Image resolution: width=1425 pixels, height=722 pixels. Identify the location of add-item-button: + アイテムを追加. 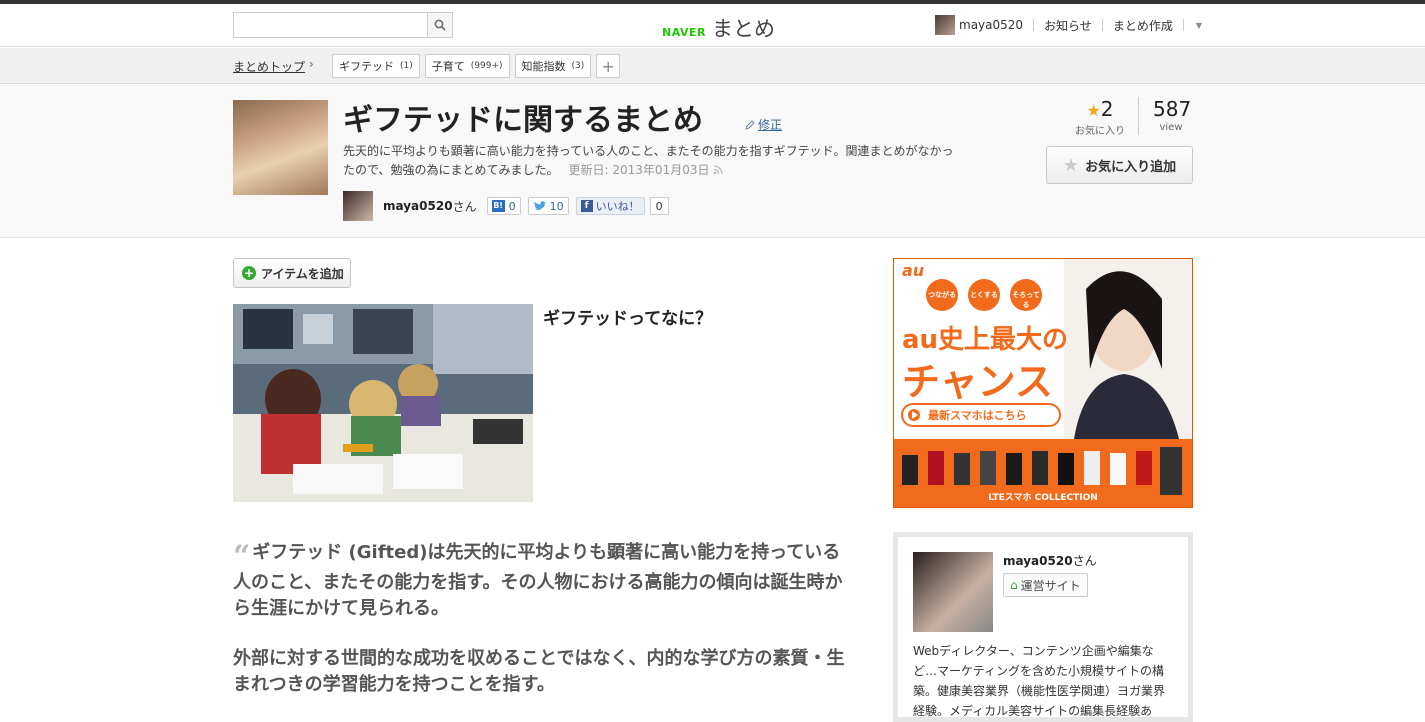
(292, 273).